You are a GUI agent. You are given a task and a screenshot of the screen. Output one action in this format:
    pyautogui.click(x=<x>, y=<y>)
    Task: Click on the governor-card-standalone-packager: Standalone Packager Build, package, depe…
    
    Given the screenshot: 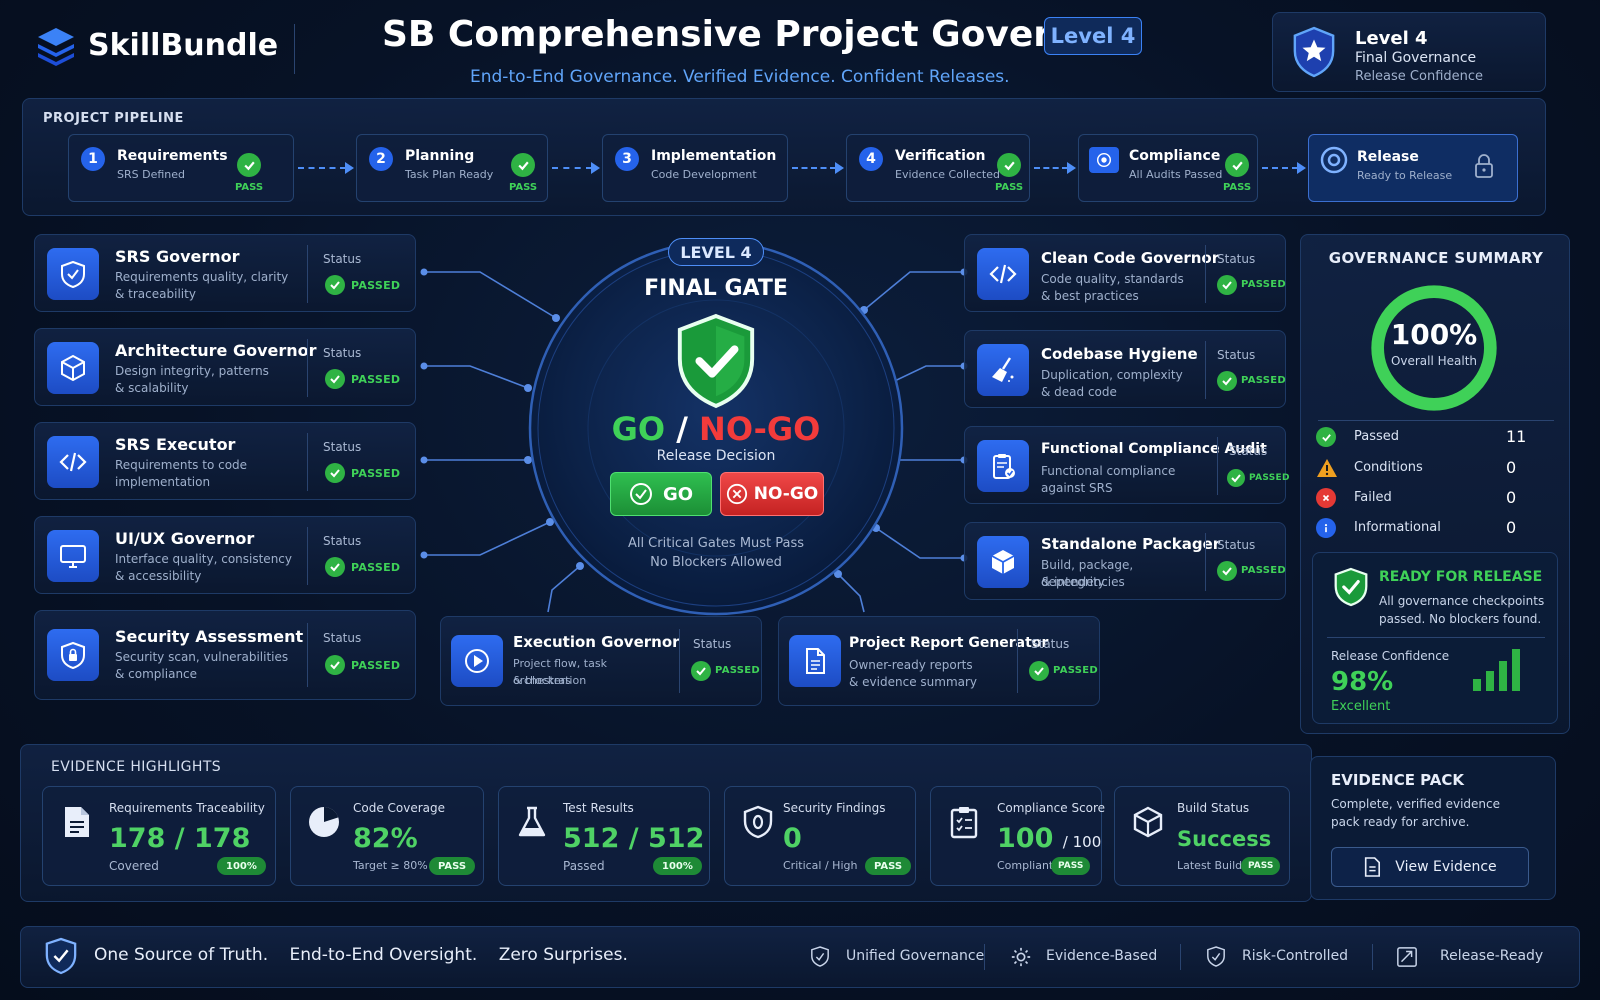 What is the action you would take?
    pyautogui.click(x=1125, y=561)
    